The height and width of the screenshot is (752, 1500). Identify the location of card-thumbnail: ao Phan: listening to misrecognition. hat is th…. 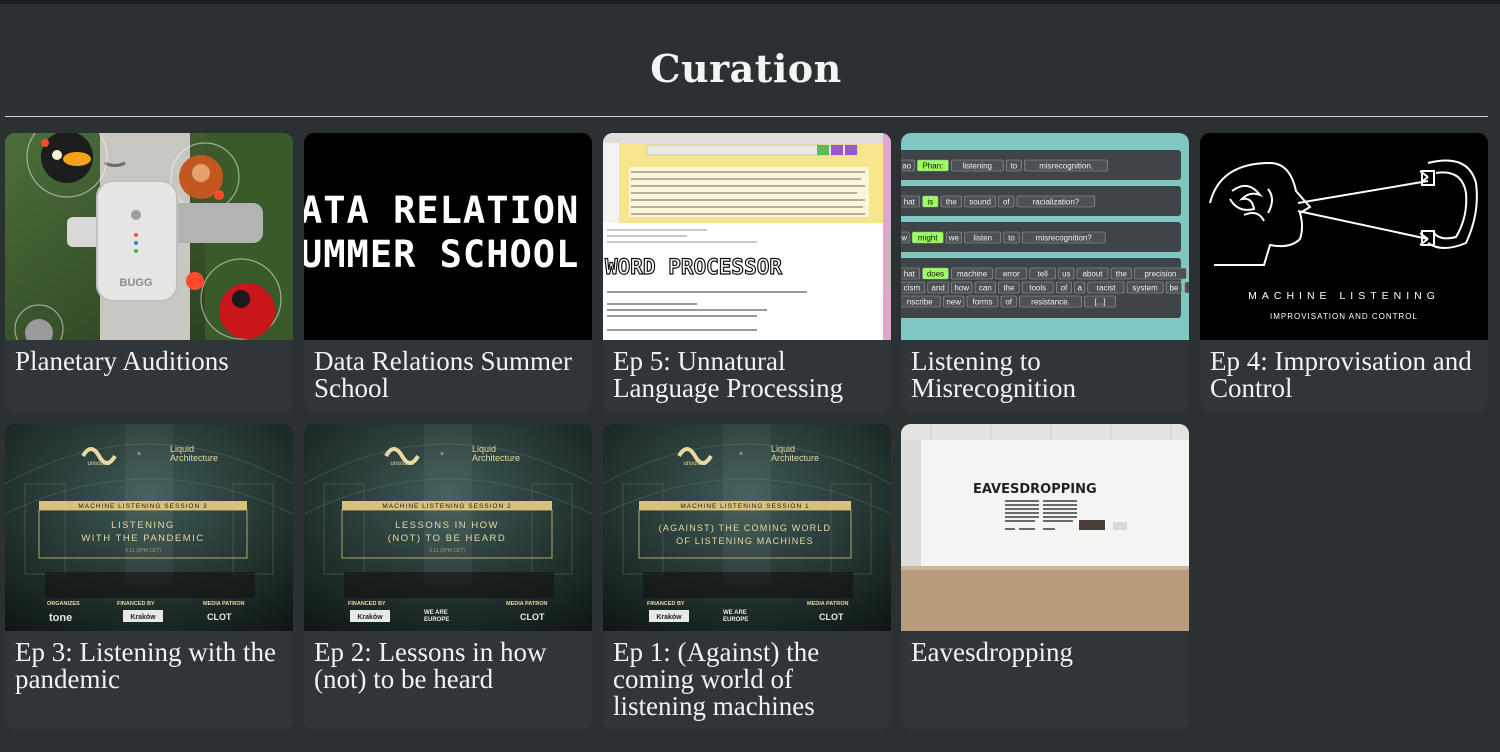
(1045, 236).